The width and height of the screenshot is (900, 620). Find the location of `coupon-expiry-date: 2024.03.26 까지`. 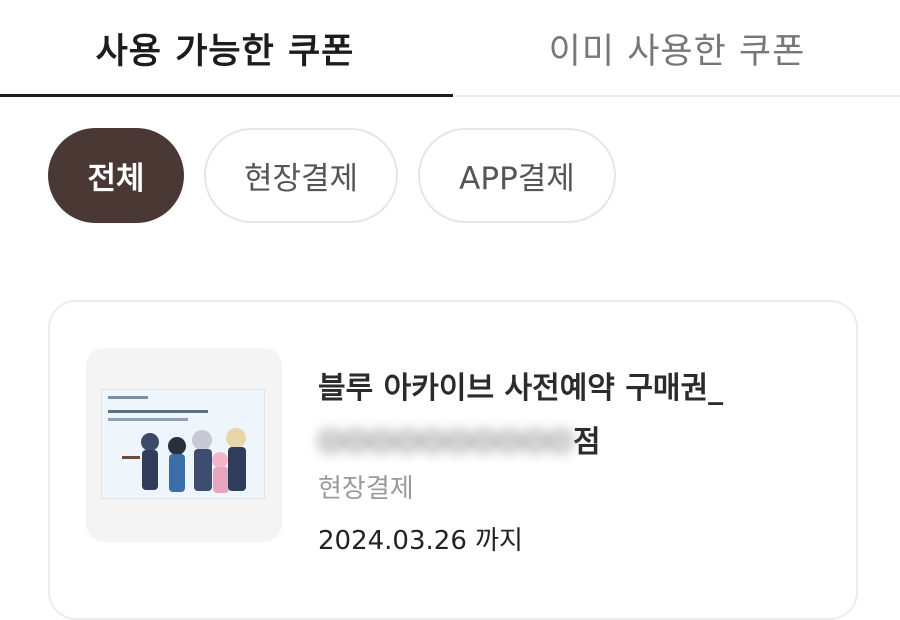

coupon-expiry-date: 2024.03.26 까지 is located at coordinates (420, 541).